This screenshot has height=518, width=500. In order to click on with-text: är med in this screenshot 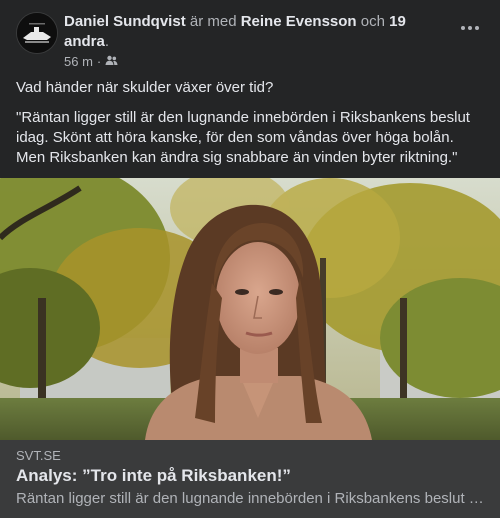, I will do `click(213, 21)`.